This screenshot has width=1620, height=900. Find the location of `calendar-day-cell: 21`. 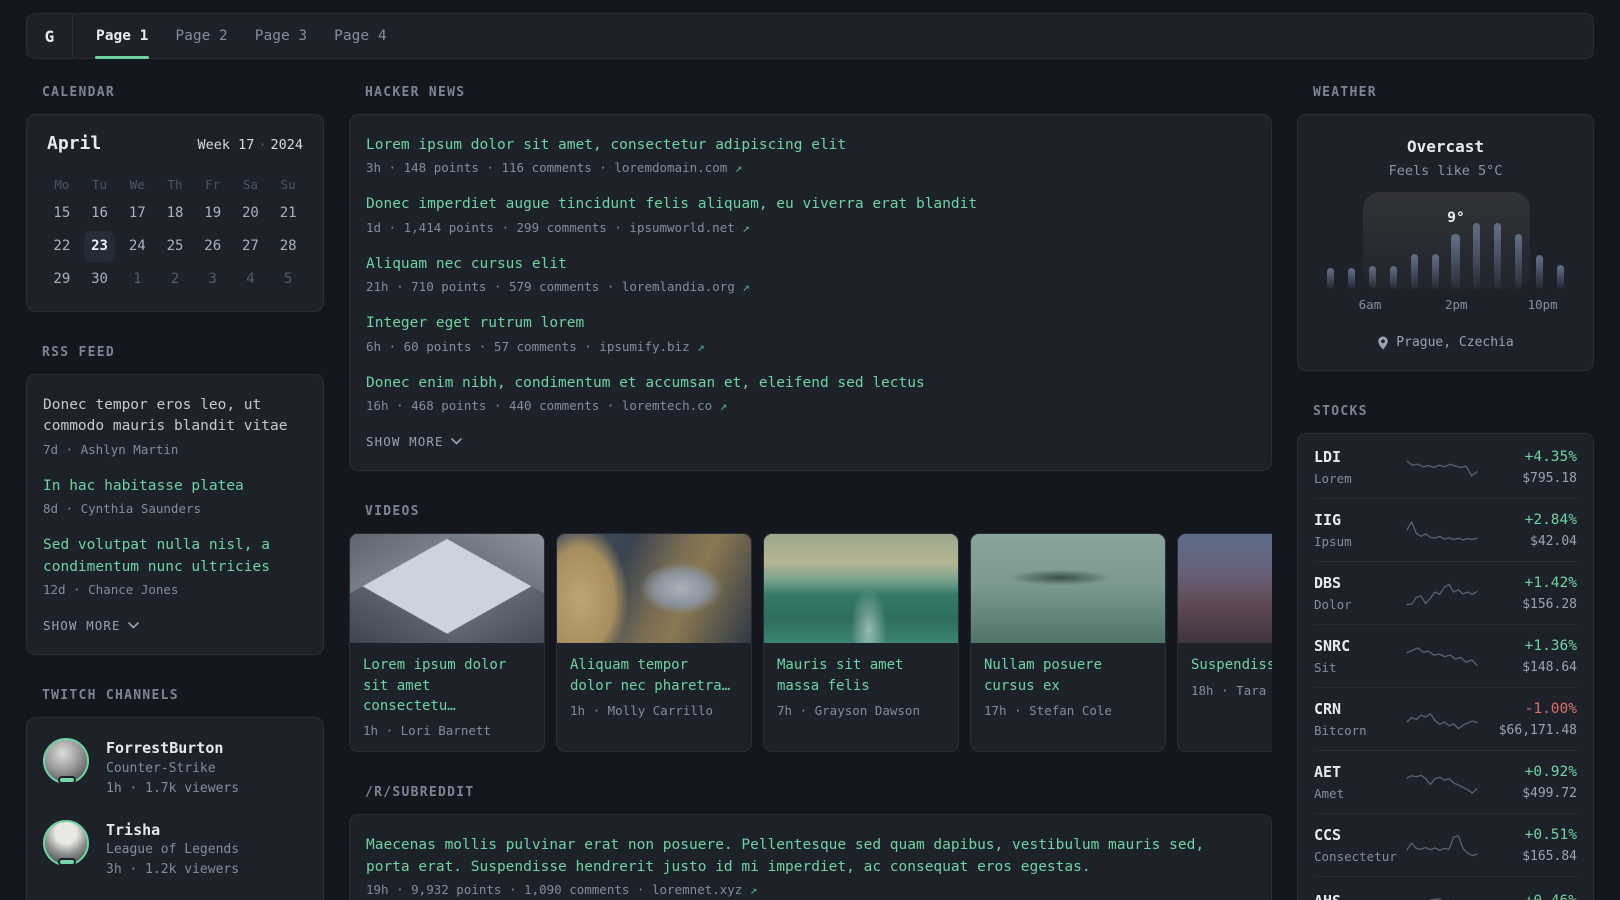

calendar-day-cell: 21 is located at coordinates (288, 213).